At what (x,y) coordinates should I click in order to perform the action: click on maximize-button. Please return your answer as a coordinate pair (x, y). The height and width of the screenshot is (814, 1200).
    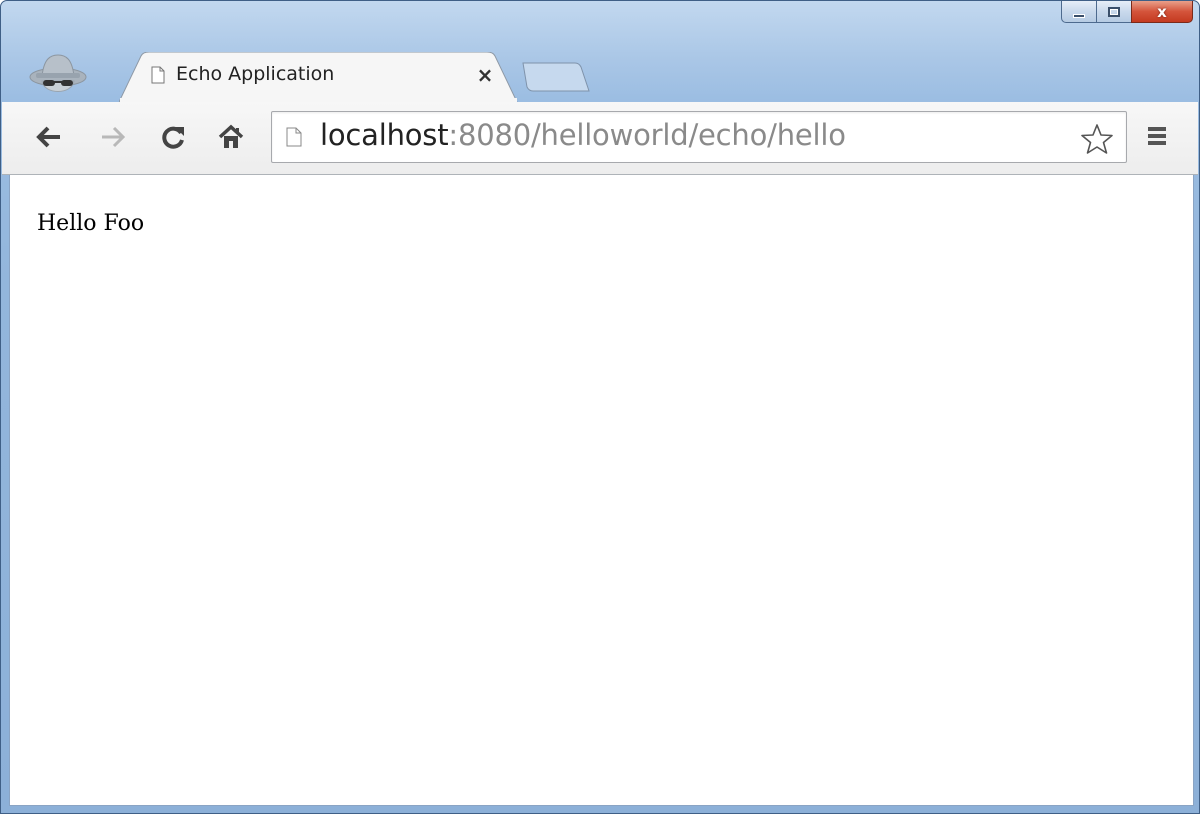
    Looking at the image, I should click on (1113, 12).